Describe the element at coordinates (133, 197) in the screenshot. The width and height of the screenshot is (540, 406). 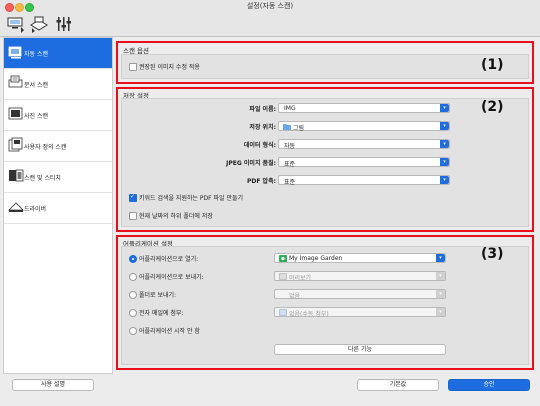
I see `keyword-pdf-checkbox` at that location.